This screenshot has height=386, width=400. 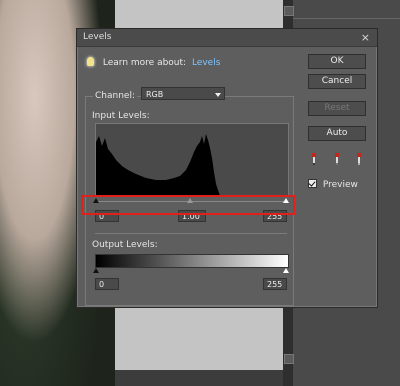 What do you see at coordinates (289, 11) in the screenshot?
I see `scroll-up-button` at bounding box center [289, 11].